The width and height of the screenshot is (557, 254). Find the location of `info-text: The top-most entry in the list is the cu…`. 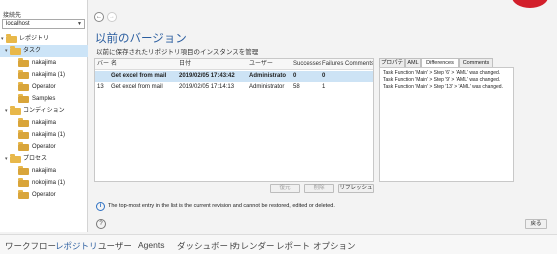

info-text: The top-most entry in the list is the cu… is located at coordinates (221, 206).